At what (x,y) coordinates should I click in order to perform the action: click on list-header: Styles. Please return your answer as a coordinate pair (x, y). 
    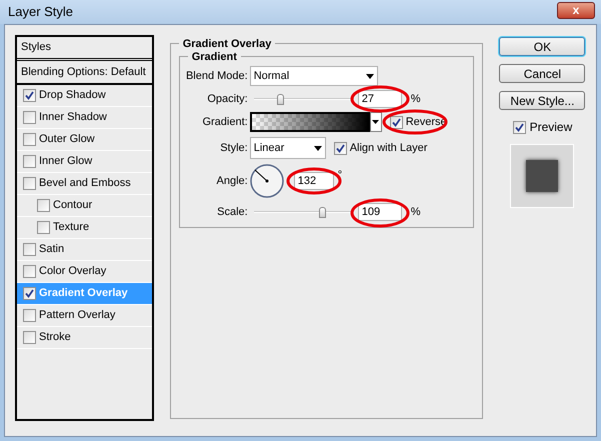
    Looking at the image, I should click on (84, 49).